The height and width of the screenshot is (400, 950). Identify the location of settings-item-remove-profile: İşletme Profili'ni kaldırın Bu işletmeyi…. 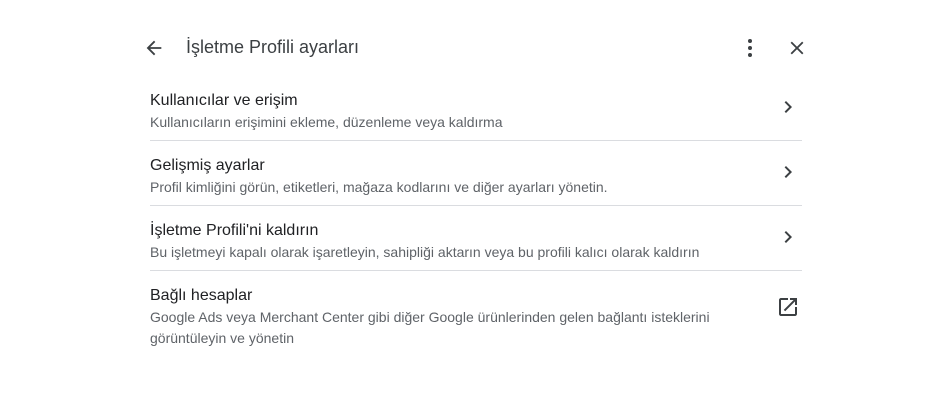
(476, 238).